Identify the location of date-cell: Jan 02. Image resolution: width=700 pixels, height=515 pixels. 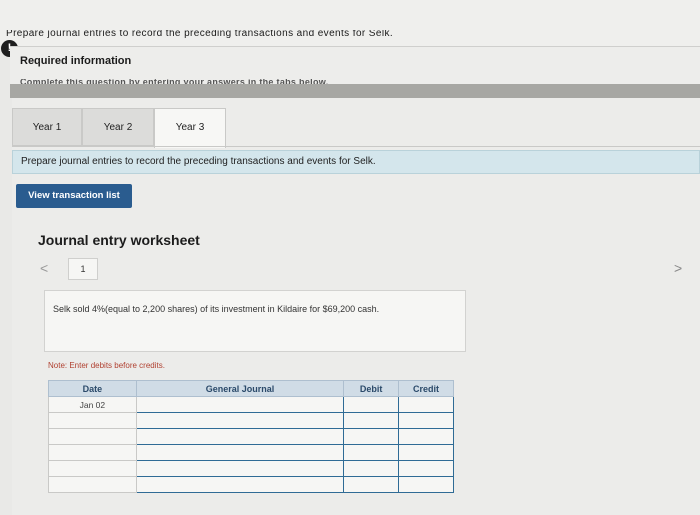
(92, 404).